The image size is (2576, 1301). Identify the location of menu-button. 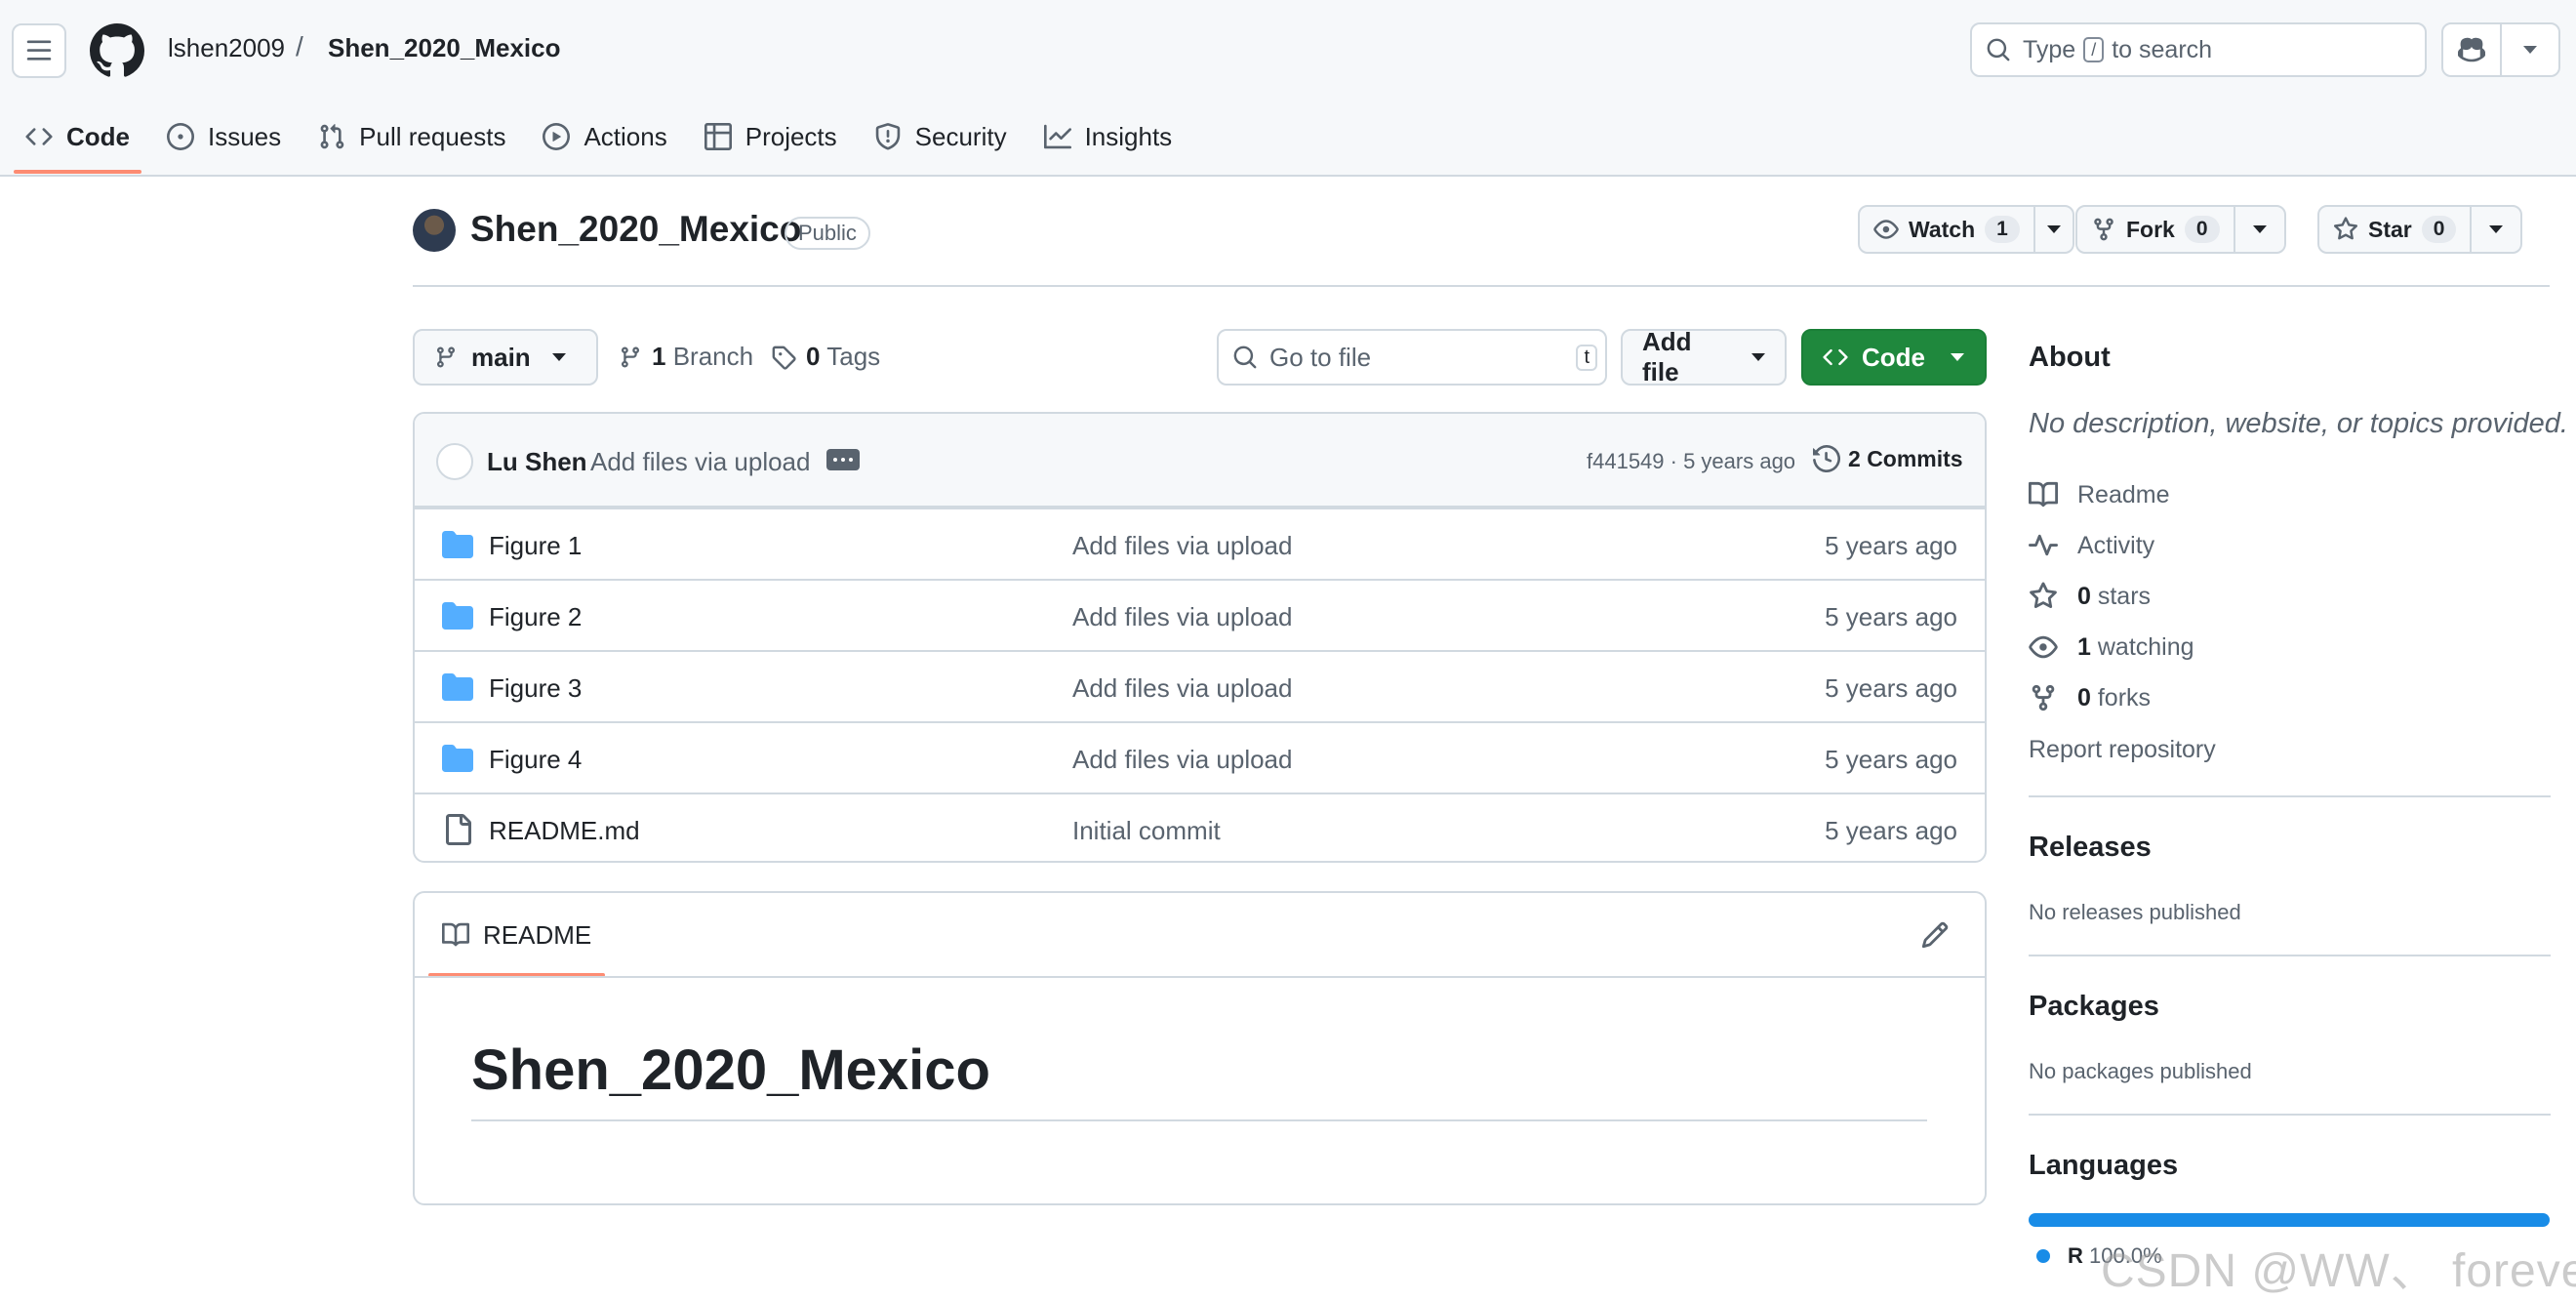
(39, 50).